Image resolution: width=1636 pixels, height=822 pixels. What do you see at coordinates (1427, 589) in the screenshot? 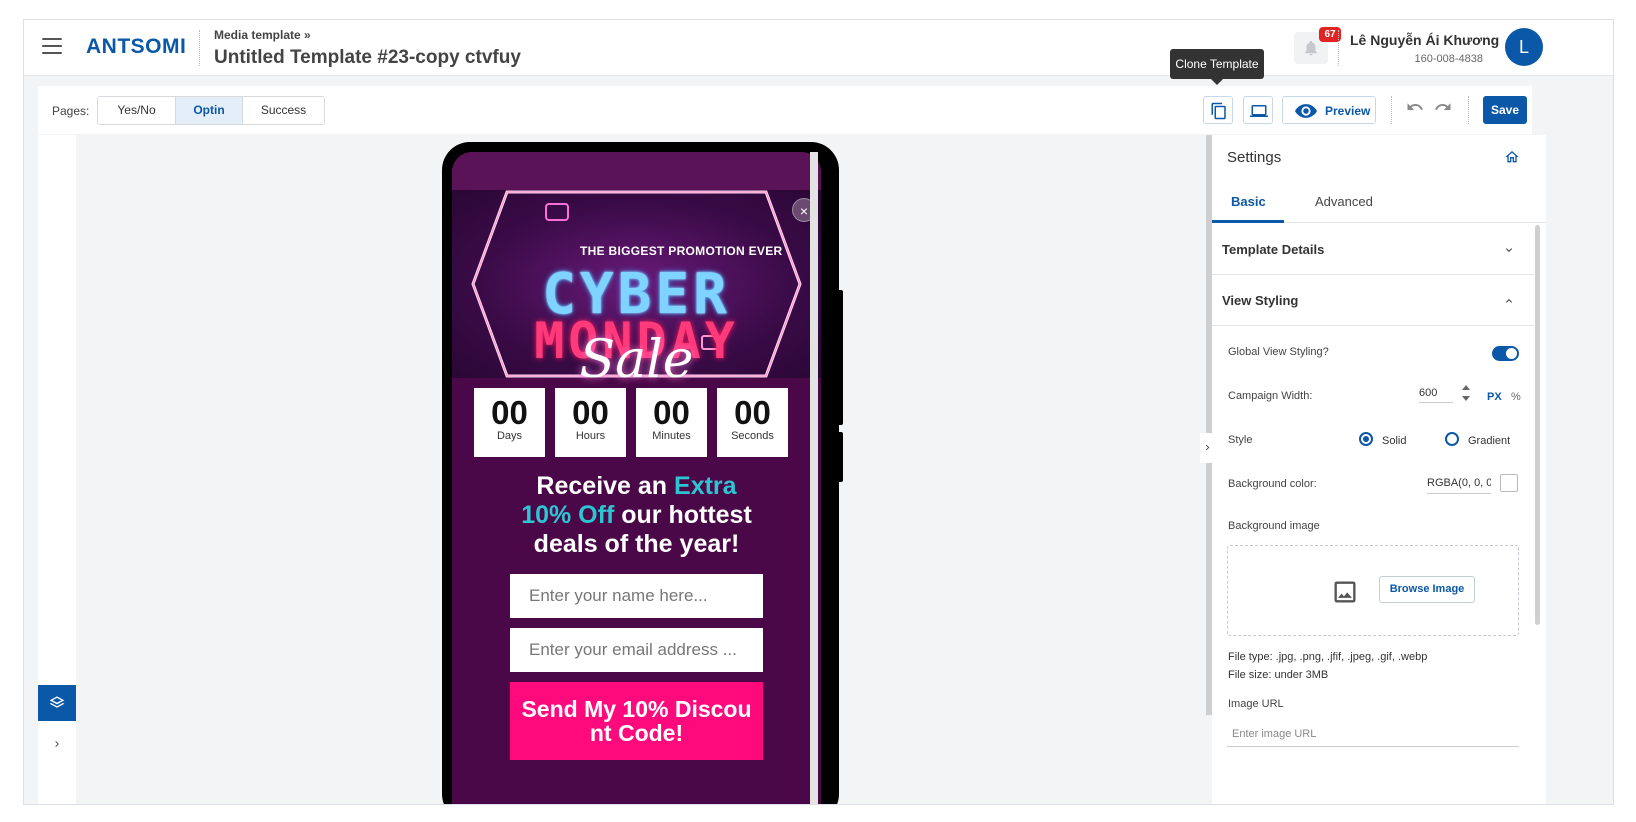
I see `browse-image-button: Browse Image` at bounding box center [1427, 589].